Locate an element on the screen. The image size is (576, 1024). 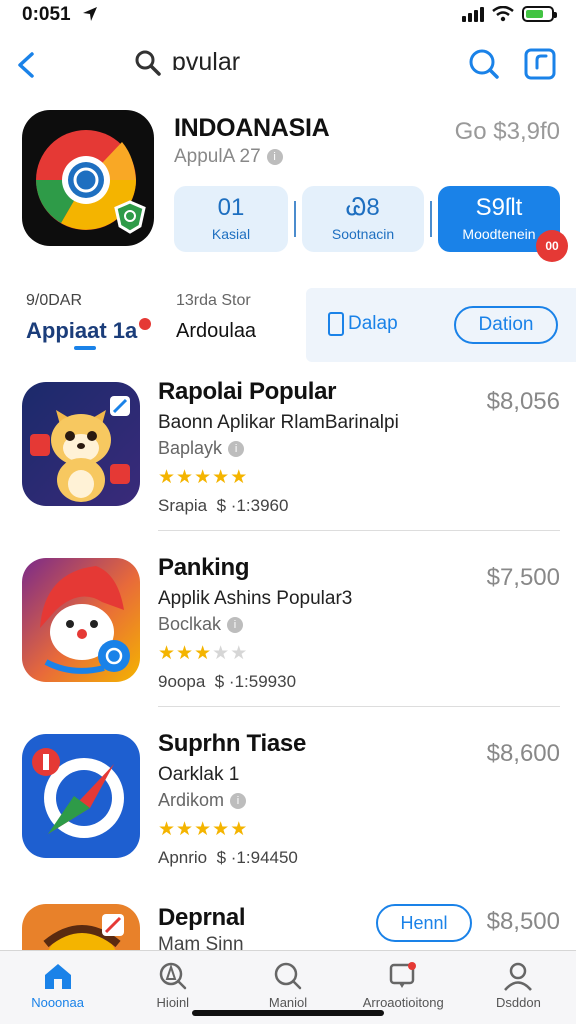
app-meta: 9oopa $ ·1:59930 is located at coordinates (227, 681).